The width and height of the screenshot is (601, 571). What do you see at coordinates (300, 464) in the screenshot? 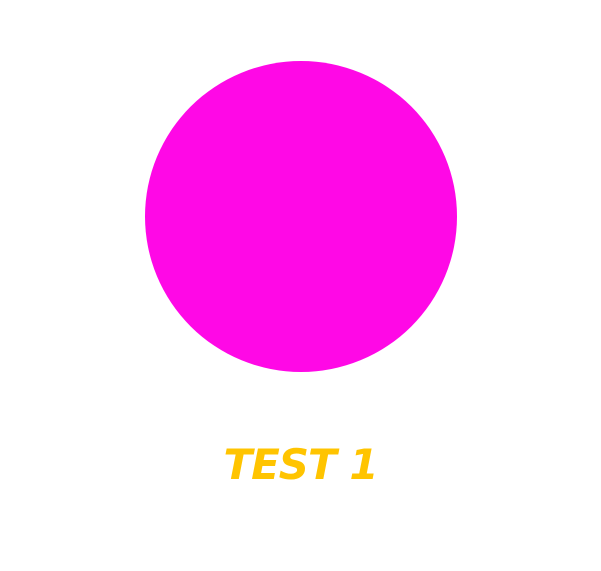
I see `test-label: TEST 1` at bounding box center [300, 464].